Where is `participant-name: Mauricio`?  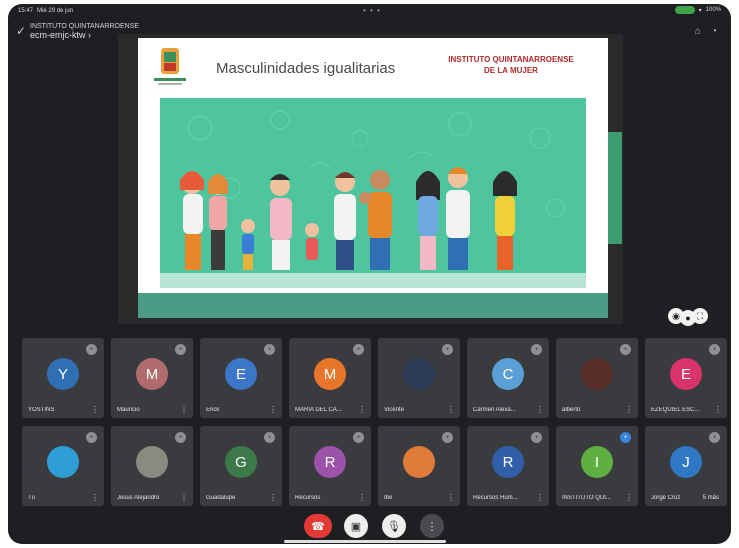 participant-name: Mauricio is located at coordinates (128, 410).